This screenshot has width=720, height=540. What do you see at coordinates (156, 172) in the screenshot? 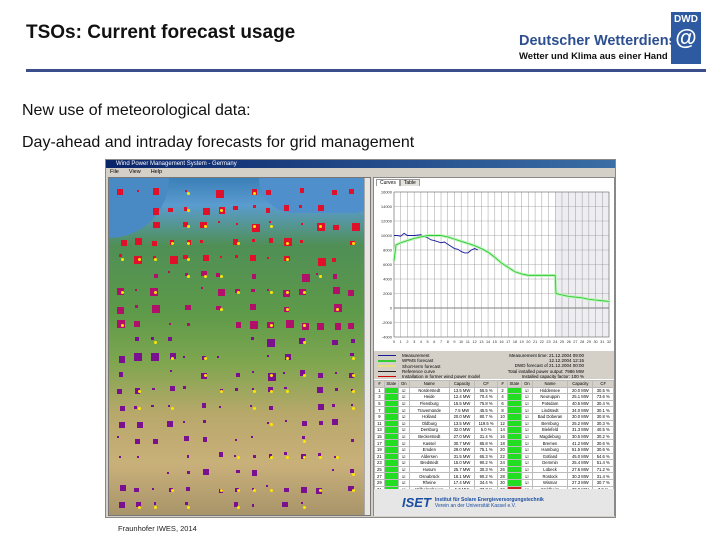
I see `menu-help: Help` at bounding box center [156, 172].